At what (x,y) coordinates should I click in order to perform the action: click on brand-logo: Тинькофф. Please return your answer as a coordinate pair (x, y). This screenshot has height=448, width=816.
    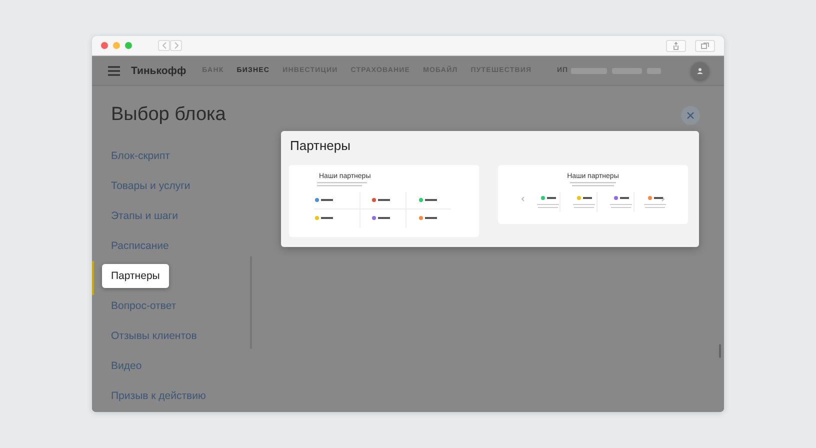
    Looking at the image, I should click on (158, 70).